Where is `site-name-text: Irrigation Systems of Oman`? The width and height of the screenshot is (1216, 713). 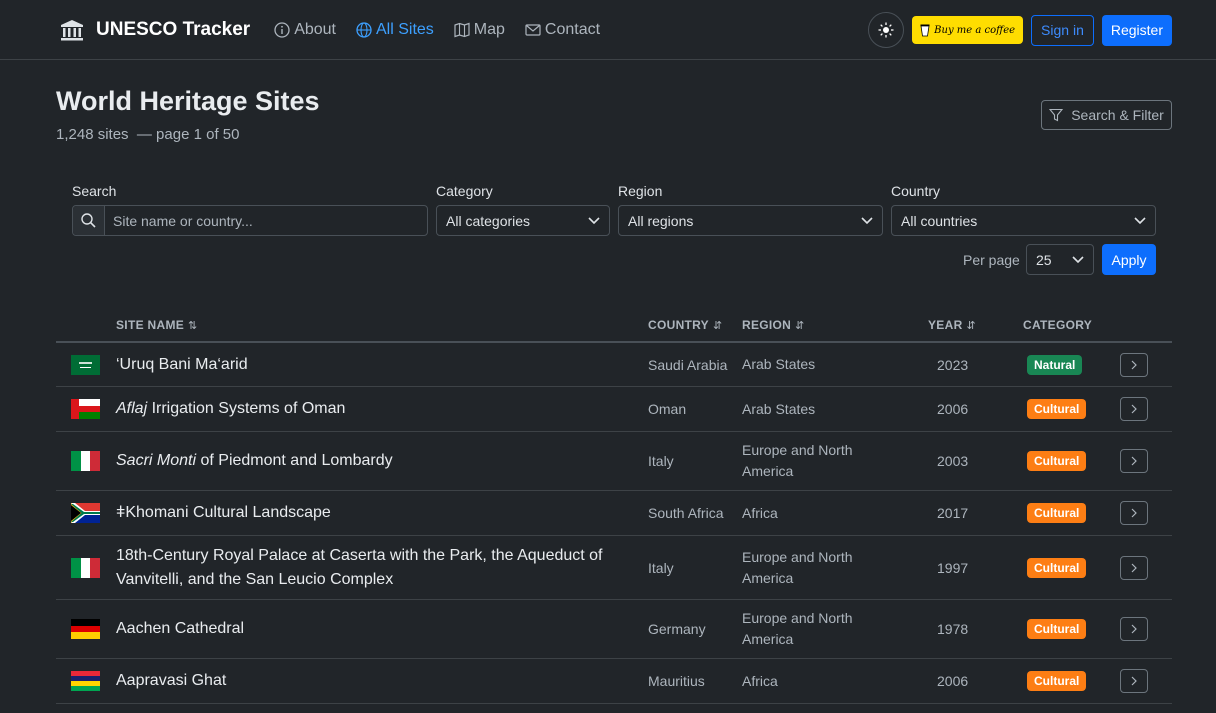 site-name-text: Irrigation Systems of Oman is located at coordinates (246, 408).